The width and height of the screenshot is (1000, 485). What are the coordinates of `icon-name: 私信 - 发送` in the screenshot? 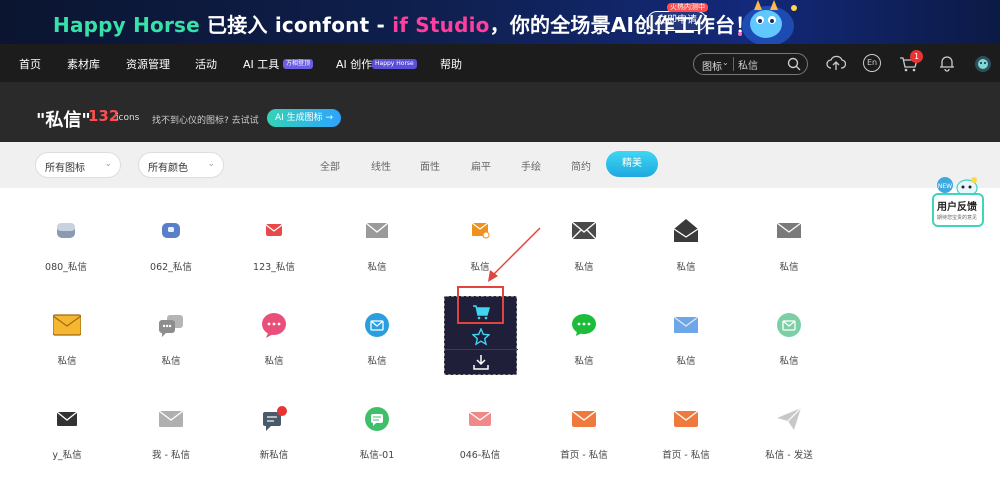 It's located at (789, 455).